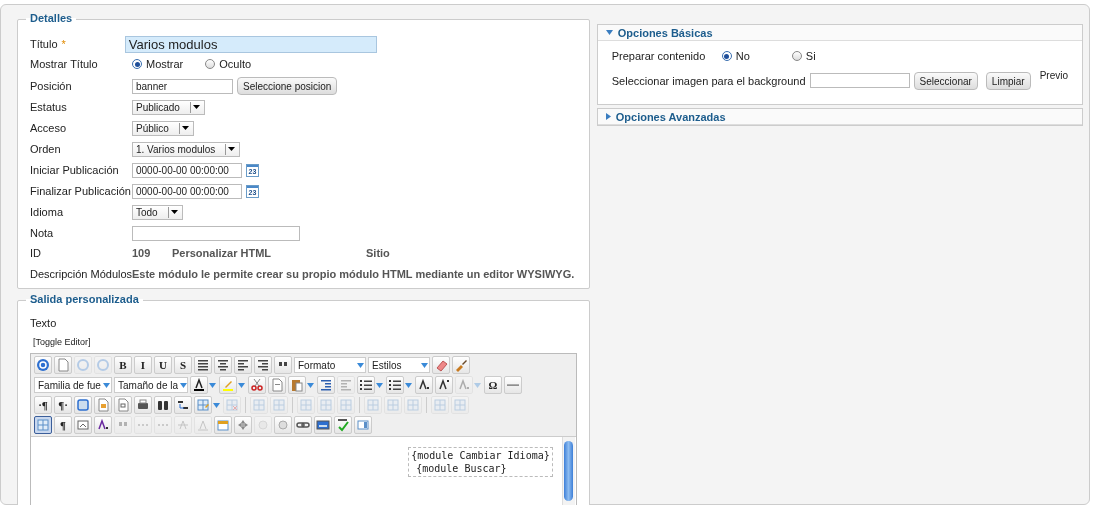 The width and height of the screenshot is (1100, 505). I want to click on toolbar-dropdown: Tamaño de la, so click(151, 385).